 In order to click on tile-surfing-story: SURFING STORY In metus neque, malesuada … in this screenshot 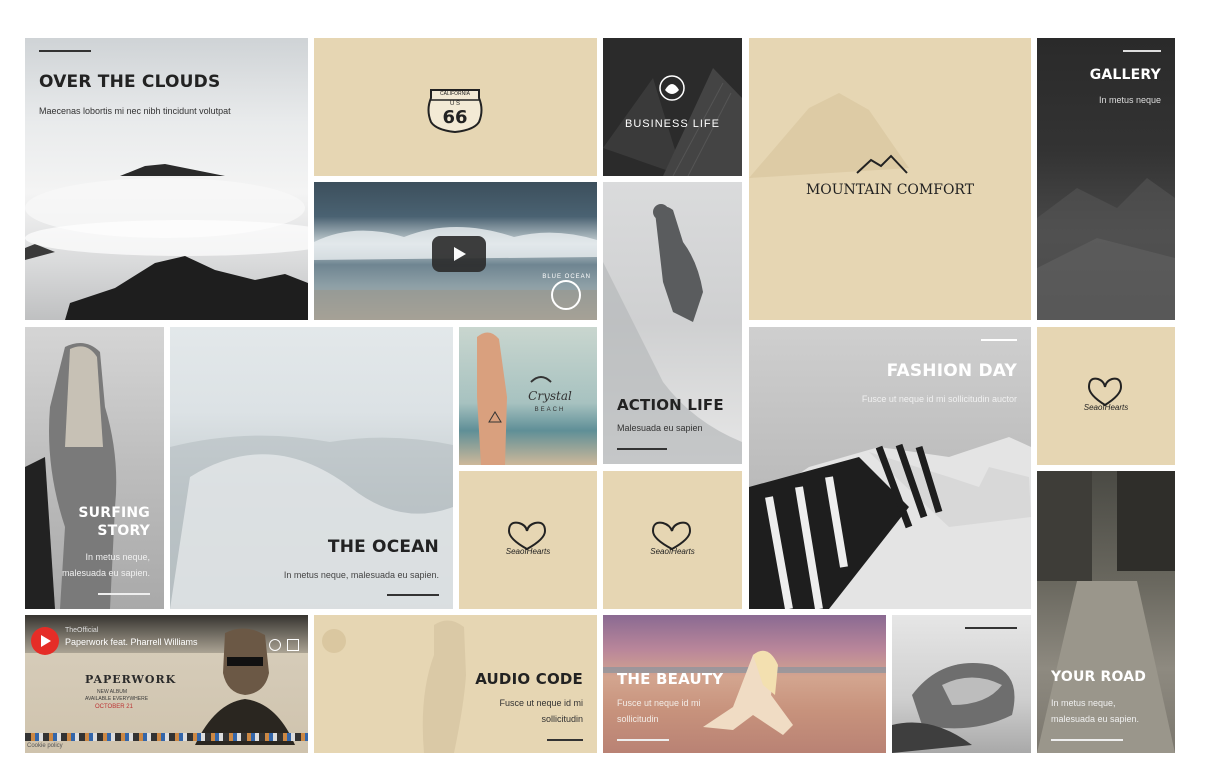, I will do `click(94, 468)`.